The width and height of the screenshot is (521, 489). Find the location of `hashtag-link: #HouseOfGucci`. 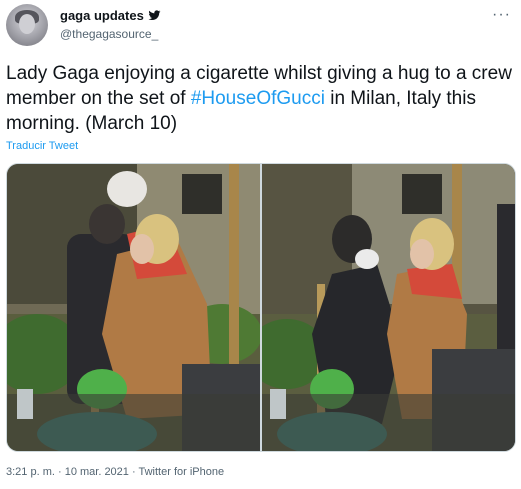

hashtag-link: #HouseOfGucci is located at coordinates (258, 98).